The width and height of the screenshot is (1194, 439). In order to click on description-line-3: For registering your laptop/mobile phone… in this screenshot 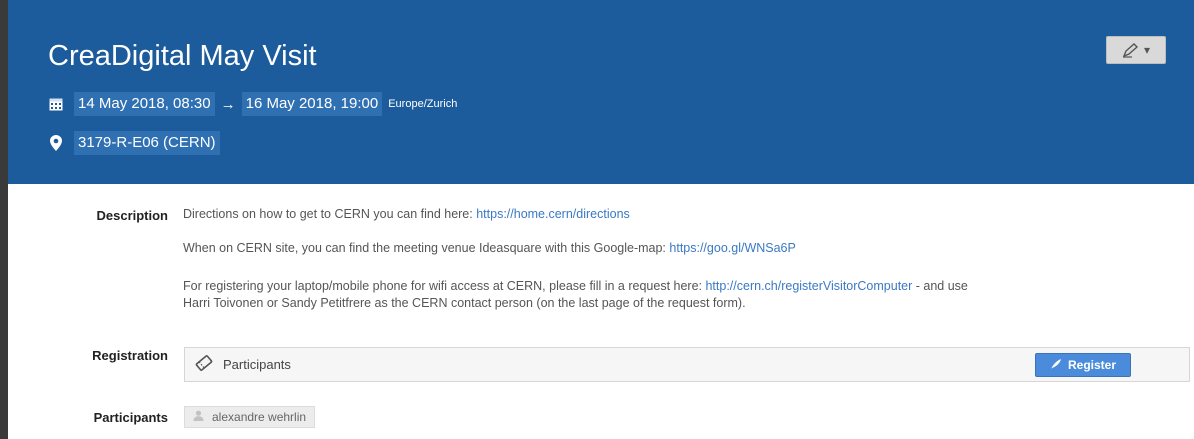, I will do `click(575, 286)`.